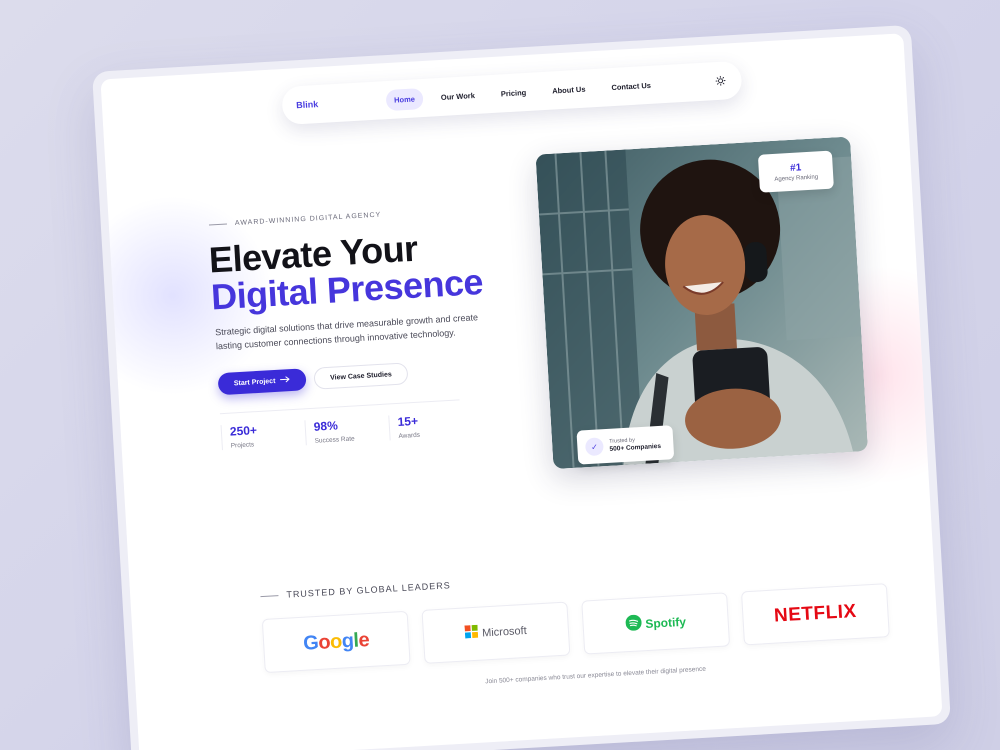 The image size is (1000, 750). I want to click on trust-text: Trusted by 500+ Companies, so click(635, 444).